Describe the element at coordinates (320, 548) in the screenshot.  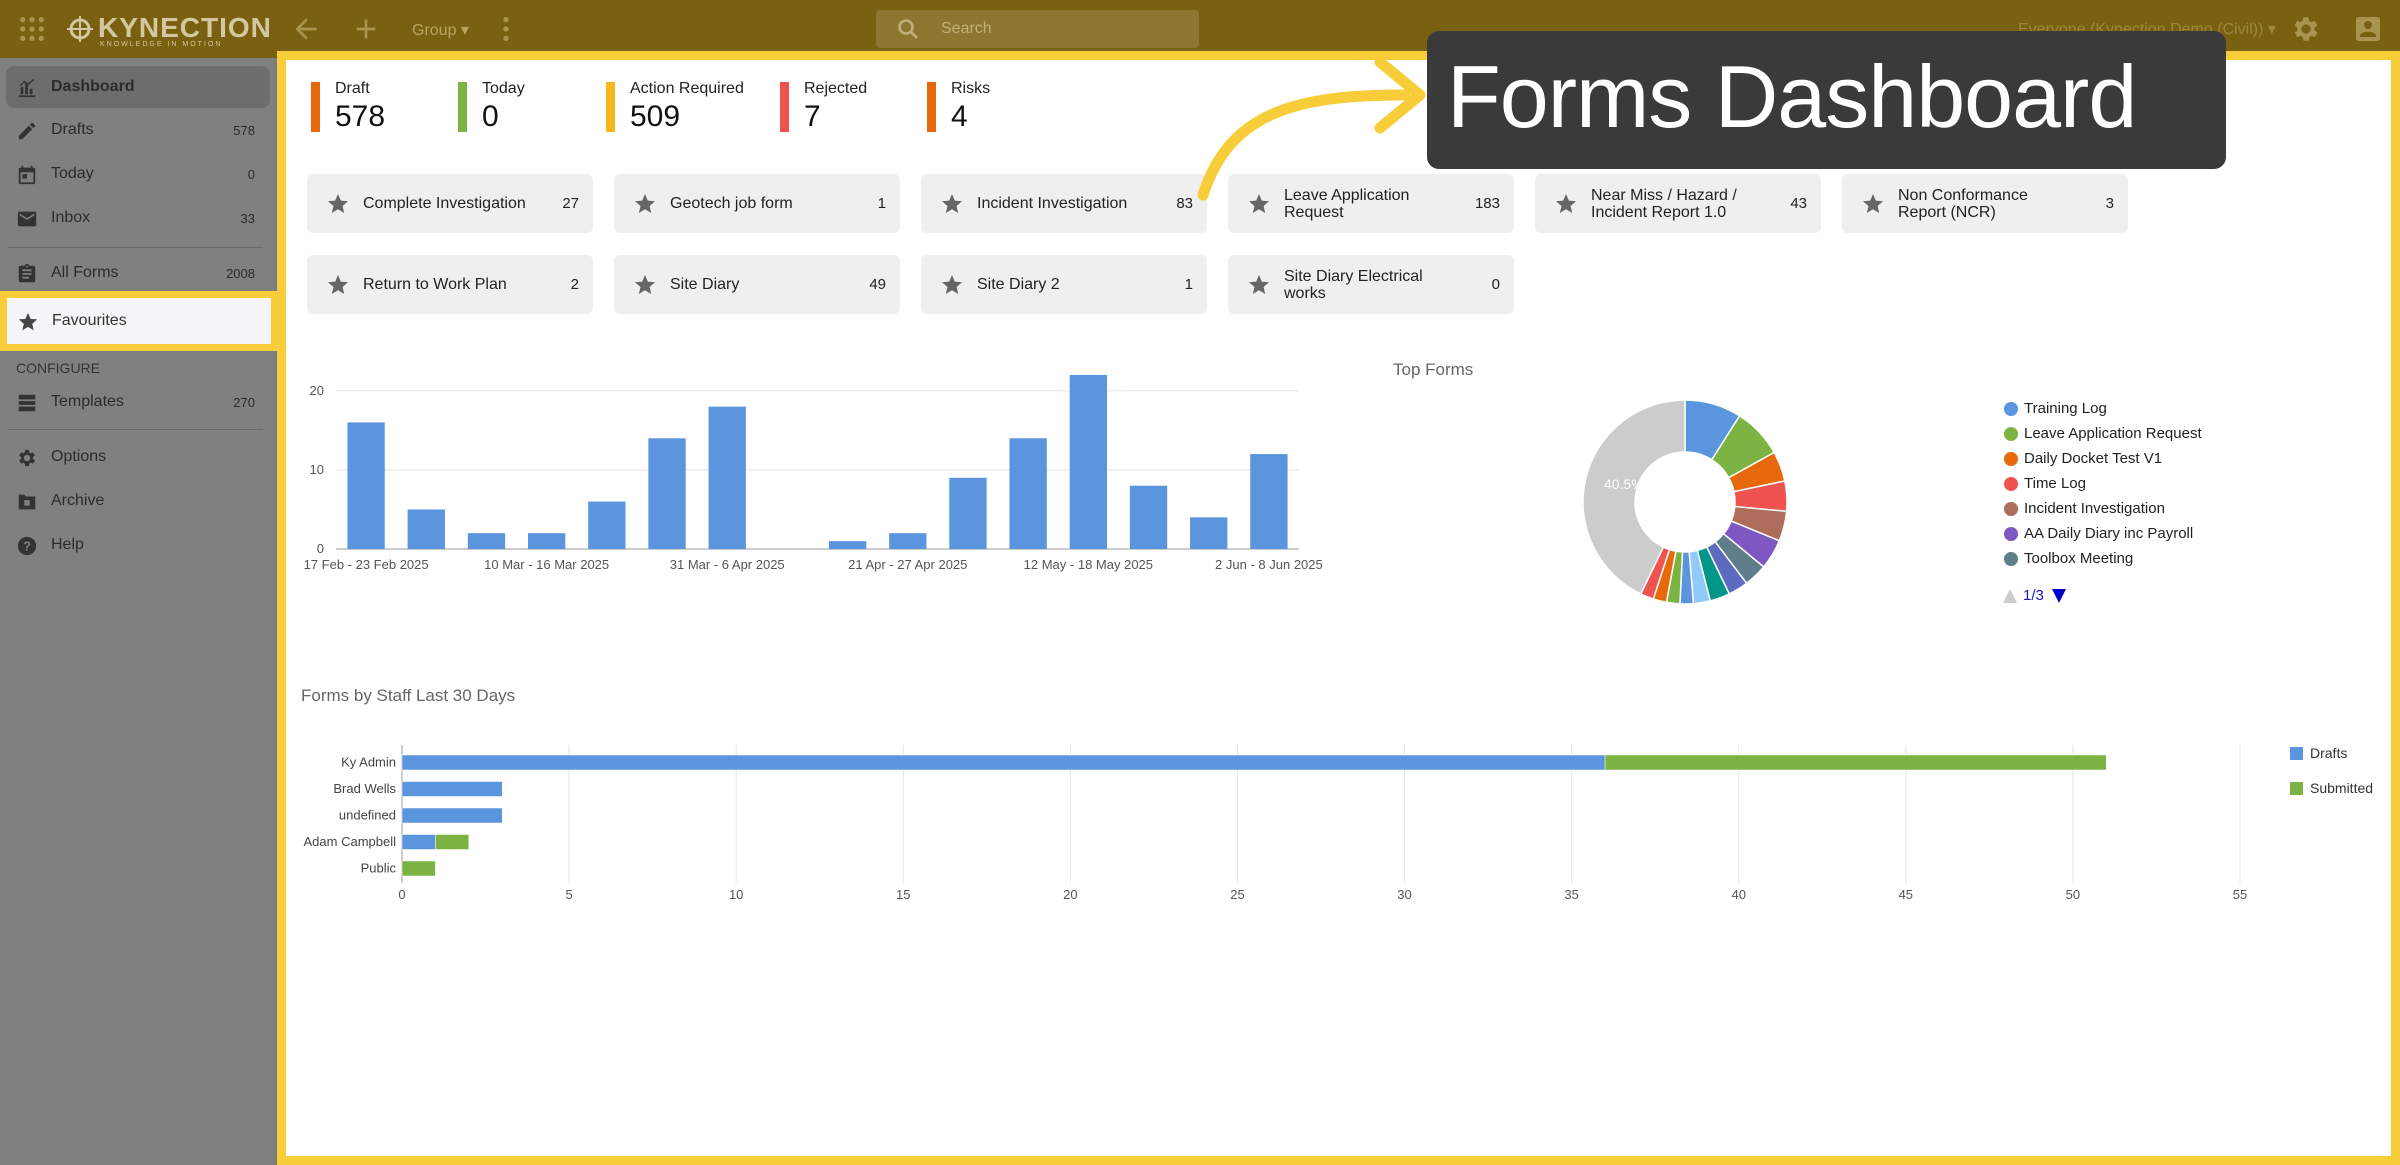
I see `y-tick-label: 0` at that location.